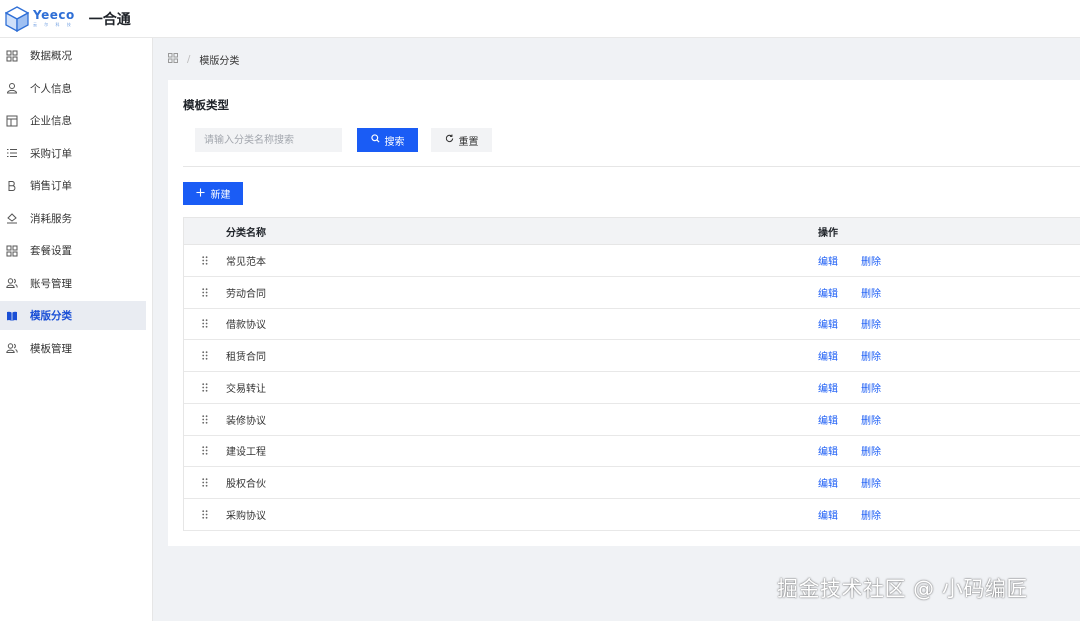 Image resolution: width=1080 pixels, height=621 pixels. What do you see at coordinates (632, 261) in the screenshot?
I see `table-row: 常见范本 编辑 删除` at bounding box center [632, 261].